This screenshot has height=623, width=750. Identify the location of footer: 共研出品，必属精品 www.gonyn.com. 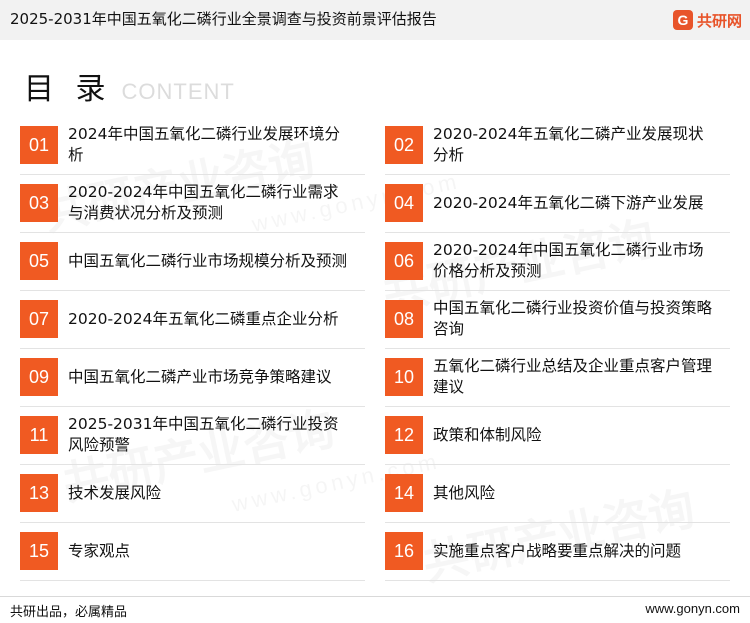
(375, 609).